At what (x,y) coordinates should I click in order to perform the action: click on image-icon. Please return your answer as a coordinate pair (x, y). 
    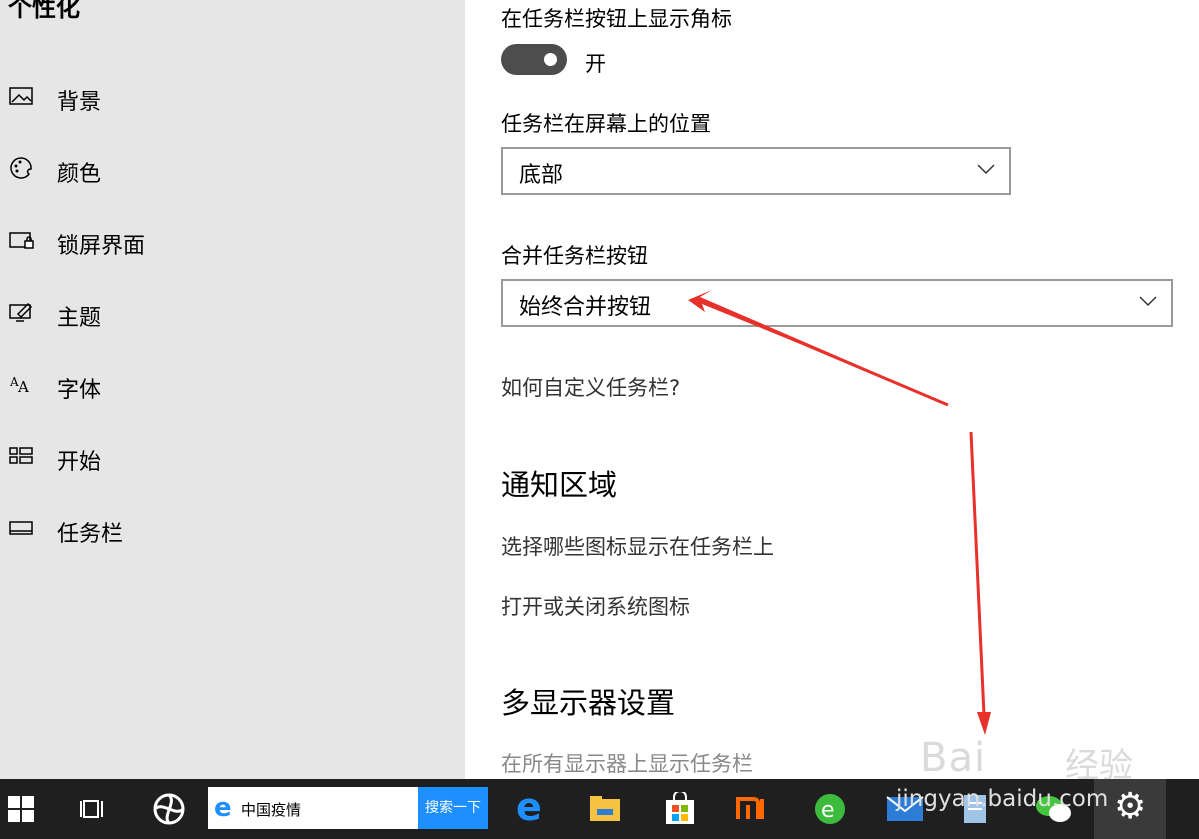
    Looking at the image, I should click on (21, 96).